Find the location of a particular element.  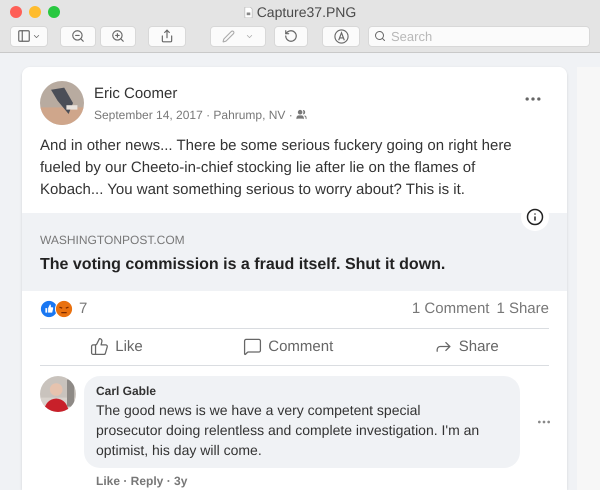

markup-button is located at coordinates (341, 36).